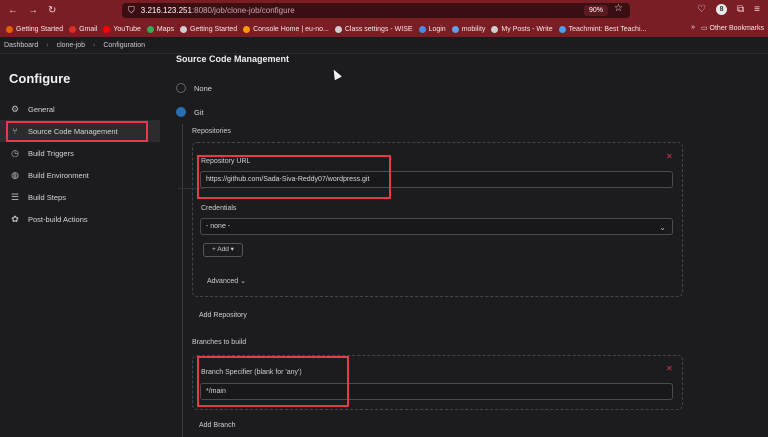 This screenshot has height=437, width=768. What do you see at coordinates (740, 9) in the screenshot?
I see `extensions-icon: ⧉` at bounding box center [740, 9].